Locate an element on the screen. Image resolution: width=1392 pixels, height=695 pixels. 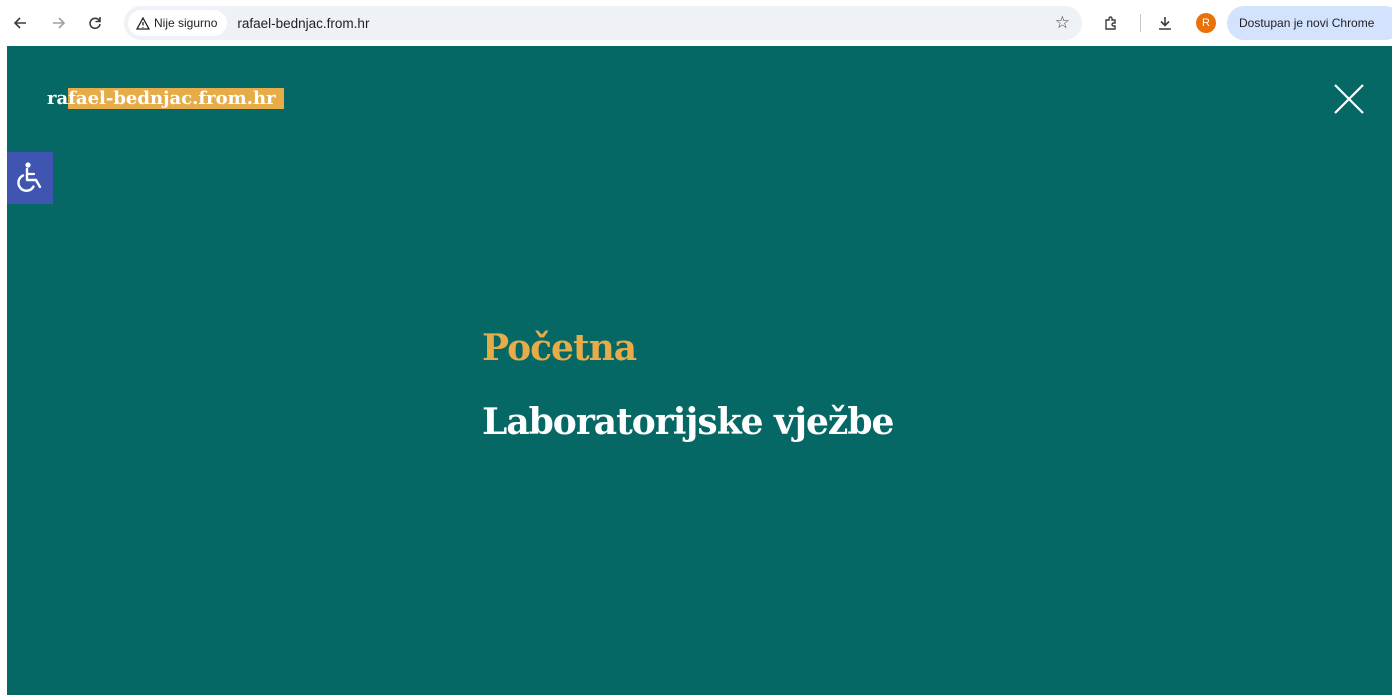
toolbar-divider is located at coordinates (1140, 23).